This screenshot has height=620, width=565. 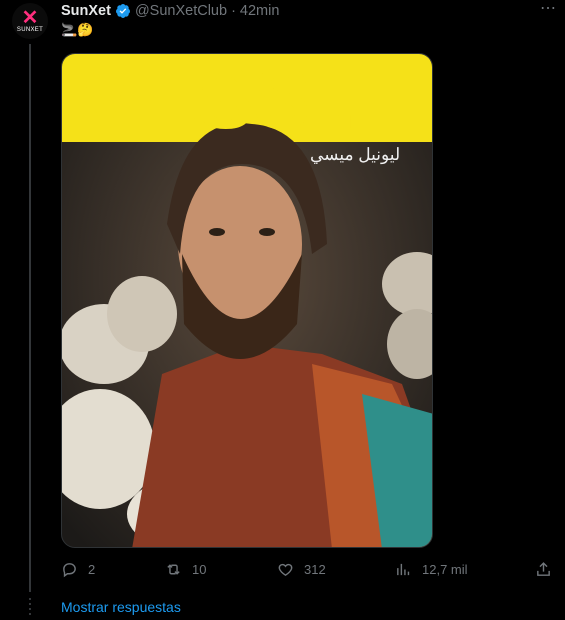 I want to click on tweet-header: SunXet @SunXetClub · 42min, so click(x=170, y=11).